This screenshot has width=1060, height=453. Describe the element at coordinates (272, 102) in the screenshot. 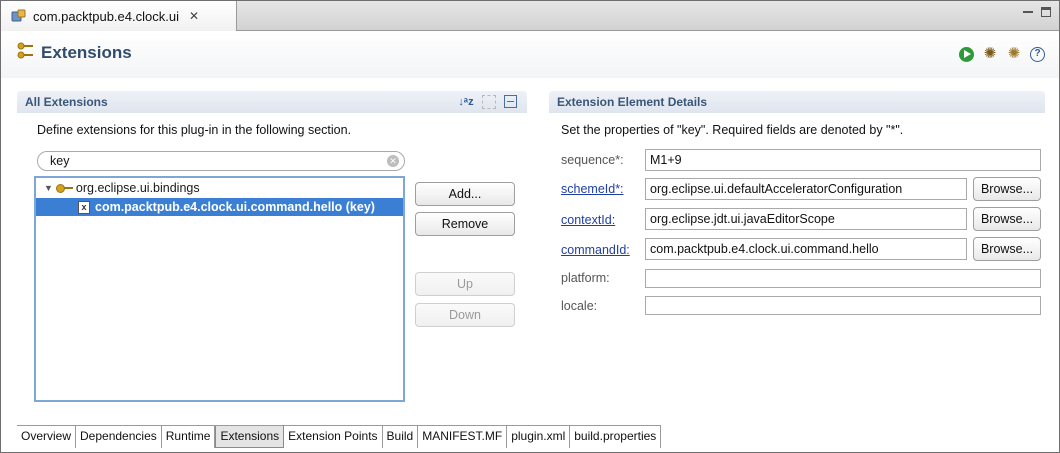

I see `all-extensions-header: All Extensions ↓ᵃz` at that location.